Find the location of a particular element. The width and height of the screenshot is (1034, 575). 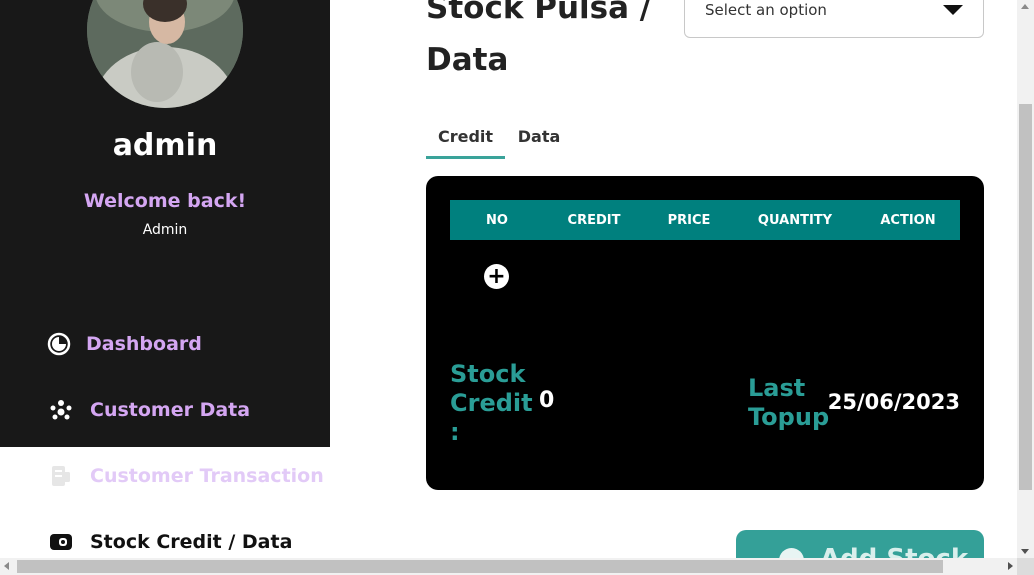

sidebar-item-dashboard: Dashboard is located at coordinates (124, 344).